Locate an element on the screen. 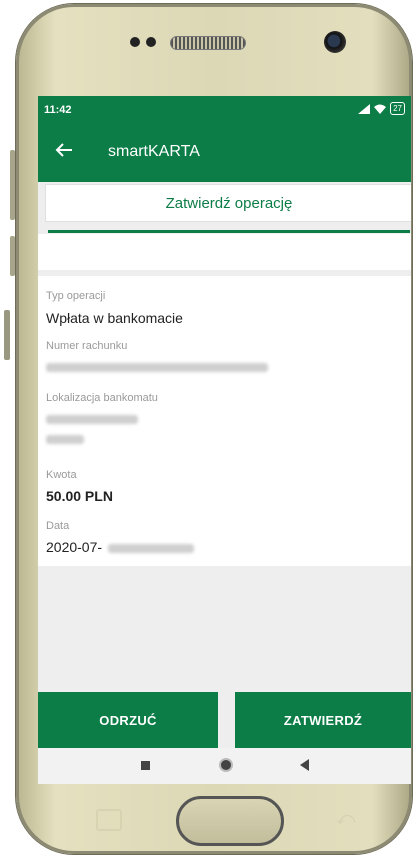 Image resolution: width=416 pixels, height=860 pixels. account-number-label: Numer rachunku is located at coordinates (87, 346).